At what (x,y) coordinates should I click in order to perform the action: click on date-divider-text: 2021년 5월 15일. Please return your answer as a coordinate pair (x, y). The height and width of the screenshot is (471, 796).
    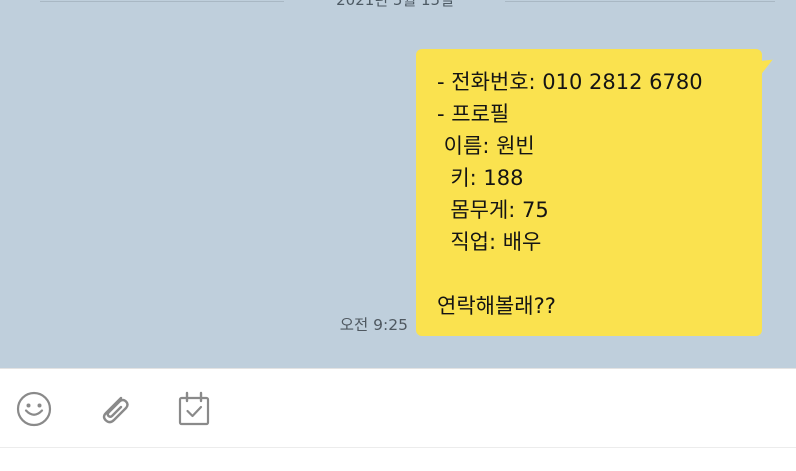
    Looking at the image, I should click on (395, 4).